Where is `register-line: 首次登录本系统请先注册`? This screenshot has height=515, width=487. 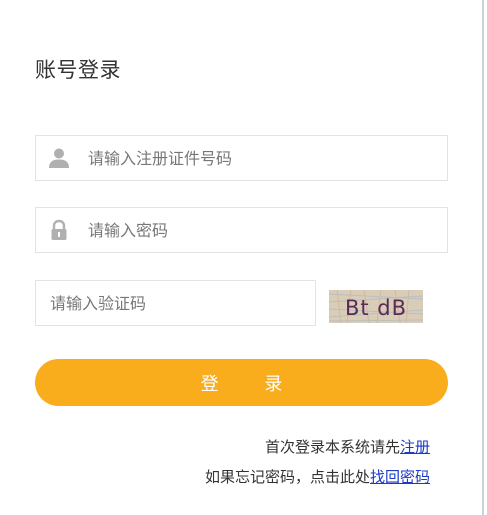 register-line: 首次登录本系统请先注册 is located at coordinates (347, 446).